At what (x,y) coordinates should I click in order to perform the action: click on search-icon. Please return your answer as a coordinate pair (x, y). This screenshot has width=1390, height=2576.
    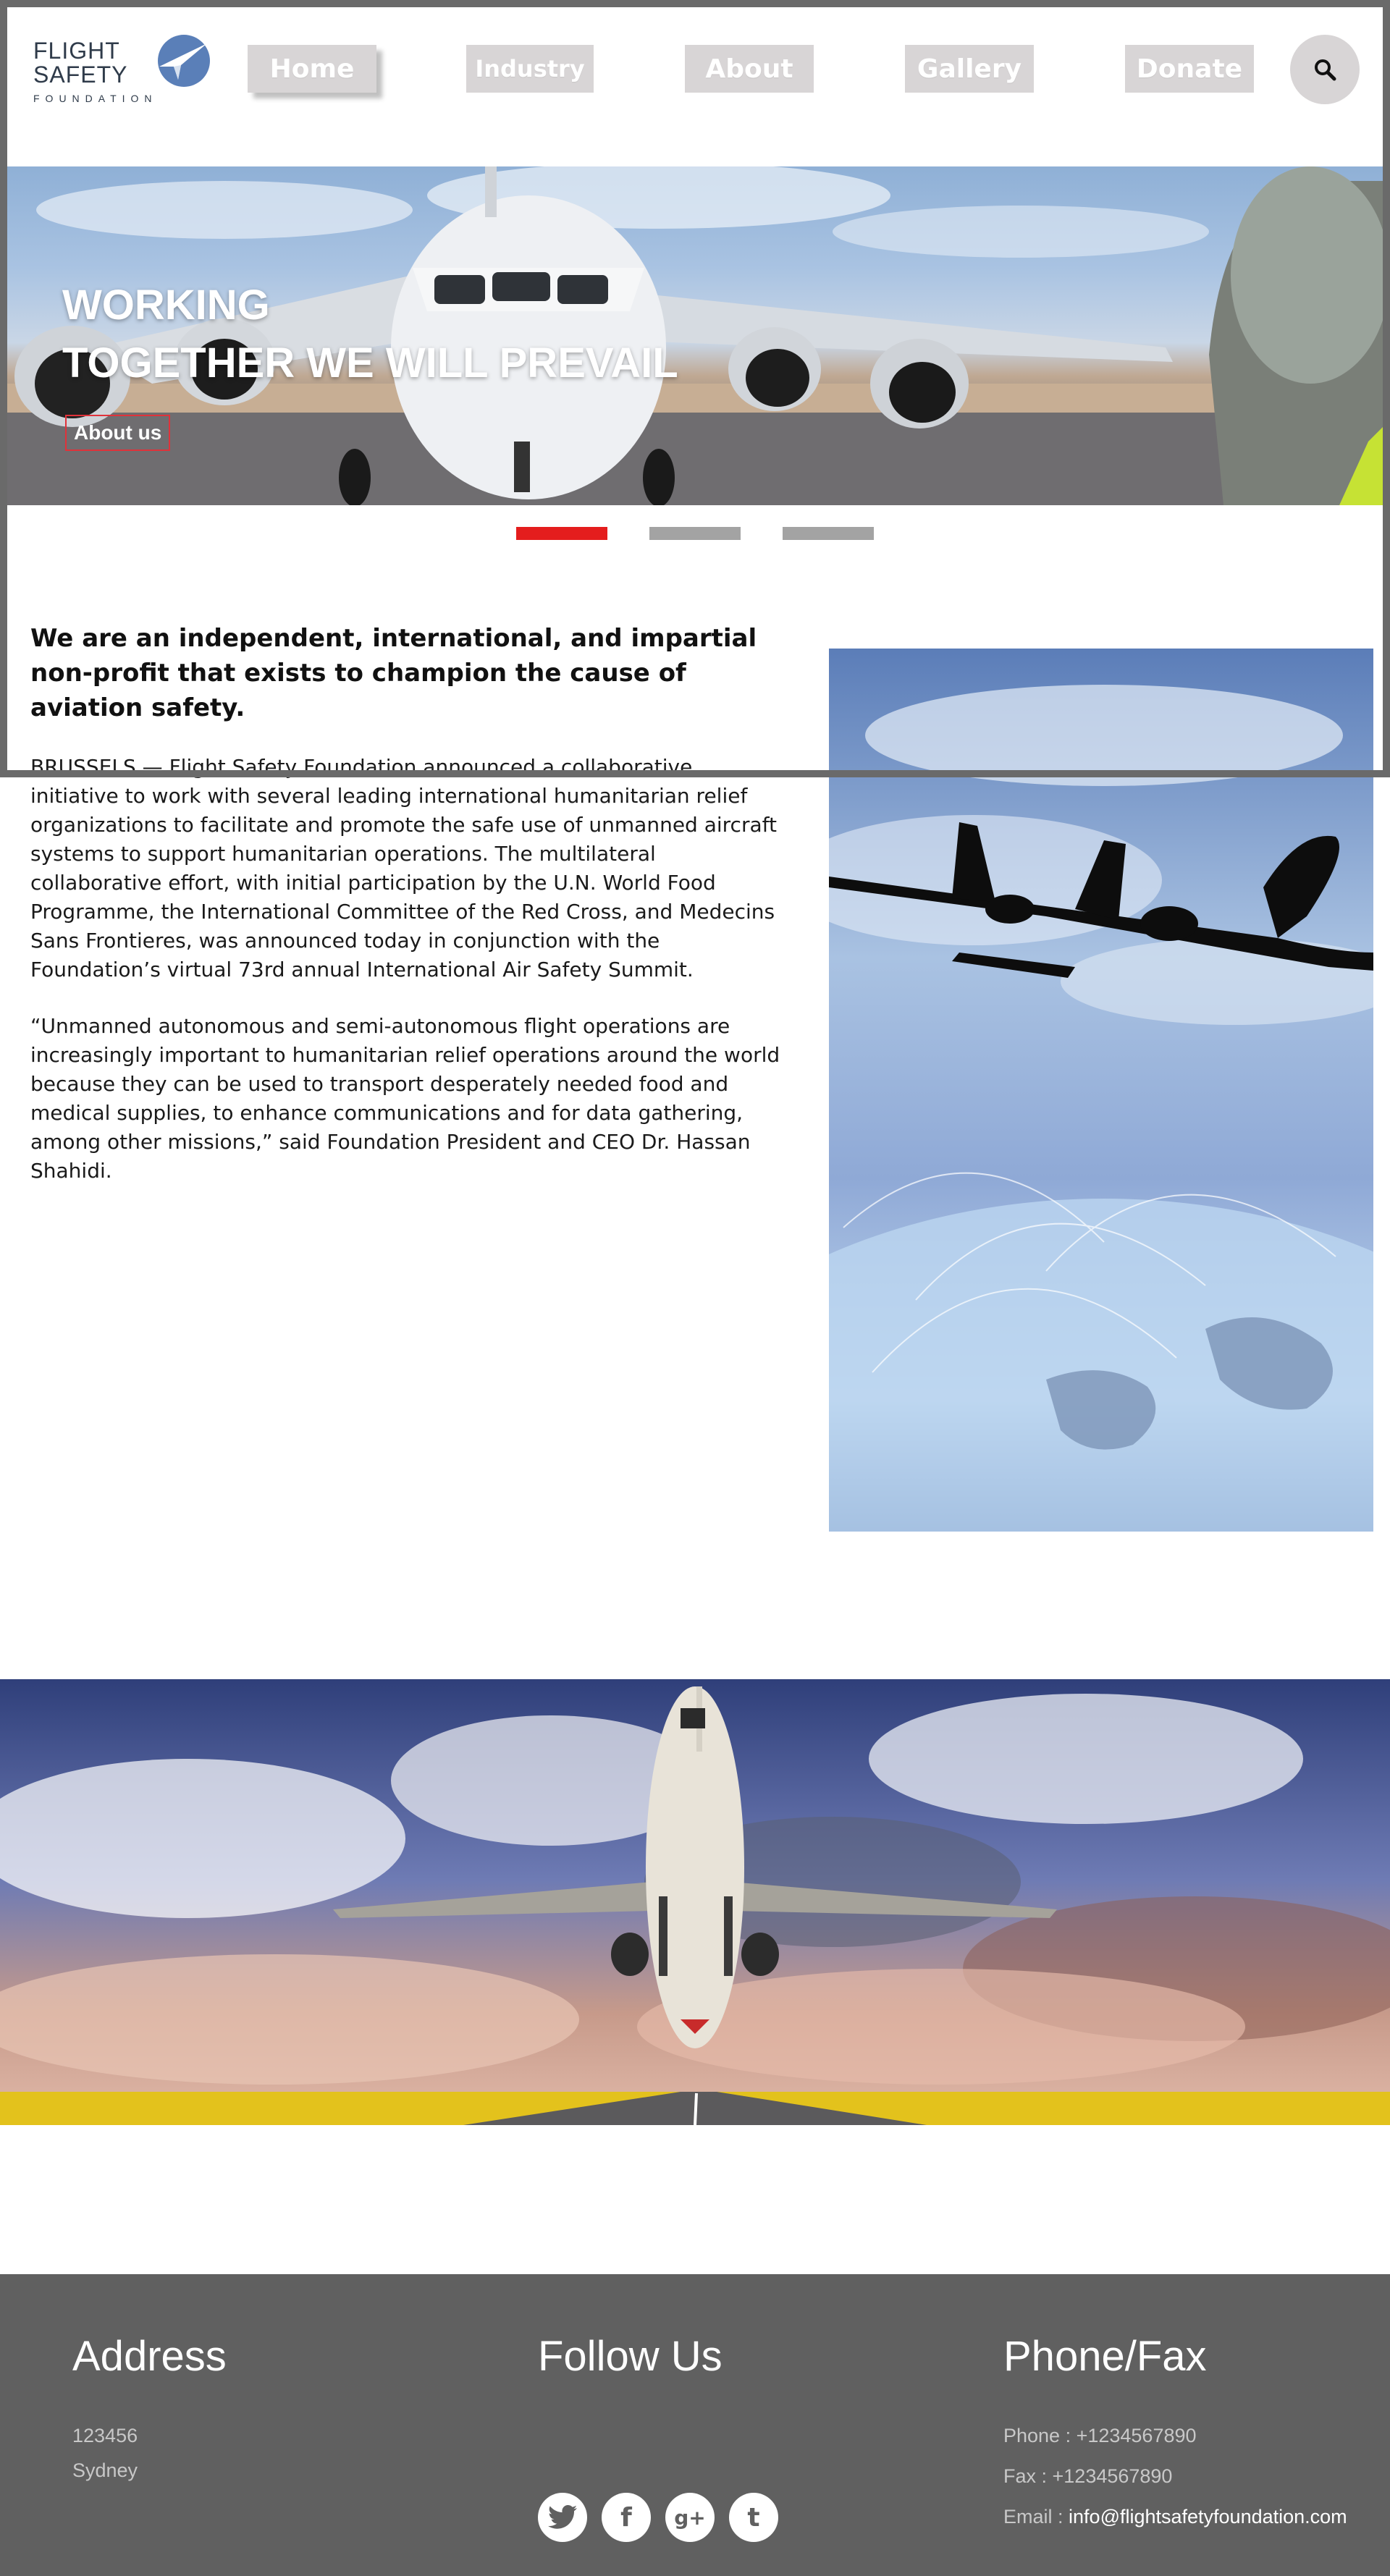
    Looking at the image, I should click on (1326, 70).